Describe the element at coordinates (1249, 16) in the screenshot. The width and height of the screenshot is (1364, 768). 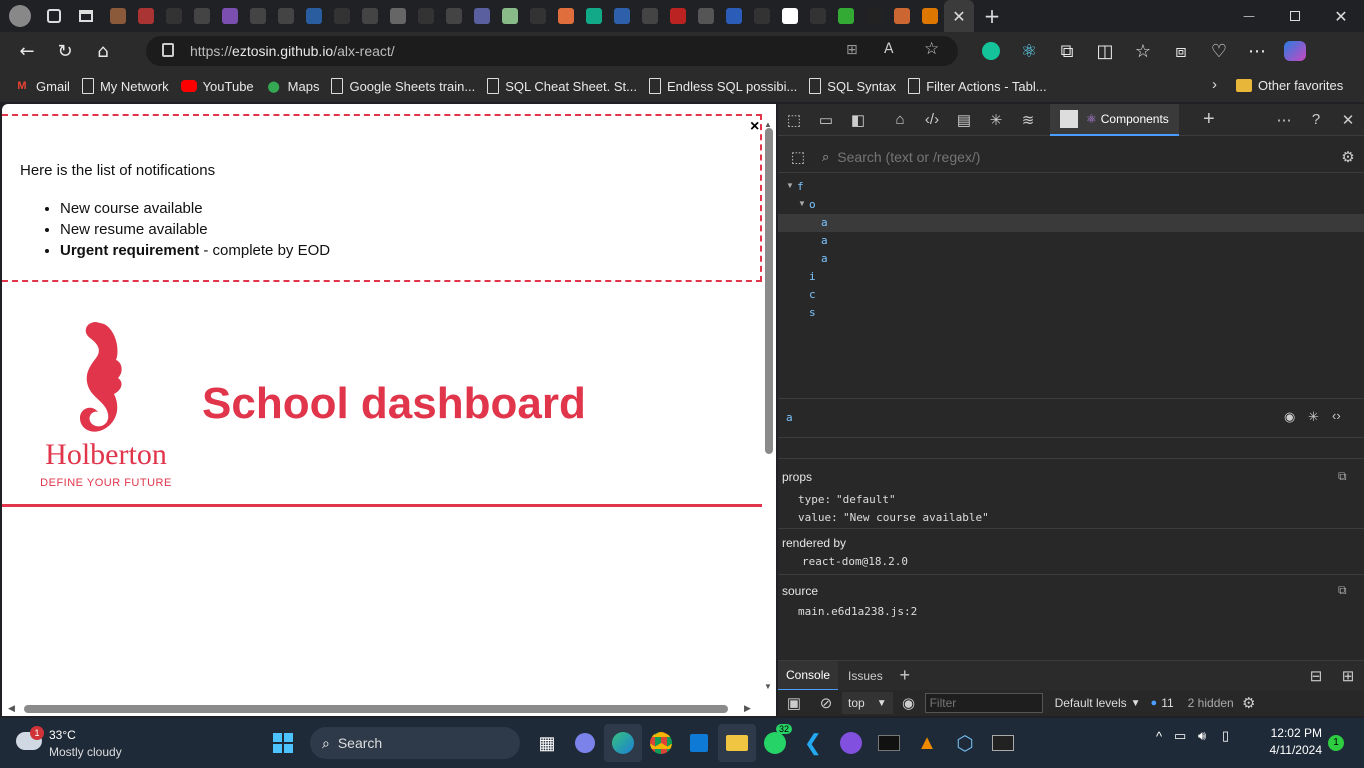
I see `minimize-button: —` at that location.